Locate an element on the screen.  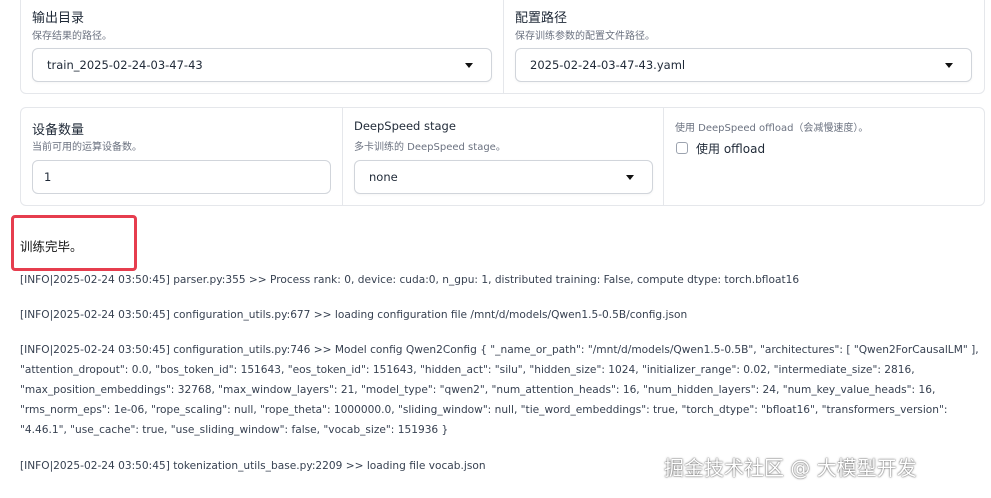
config-path-value: 2025-02-24-03-47-43.yaml is located at coordinates (608, 65).